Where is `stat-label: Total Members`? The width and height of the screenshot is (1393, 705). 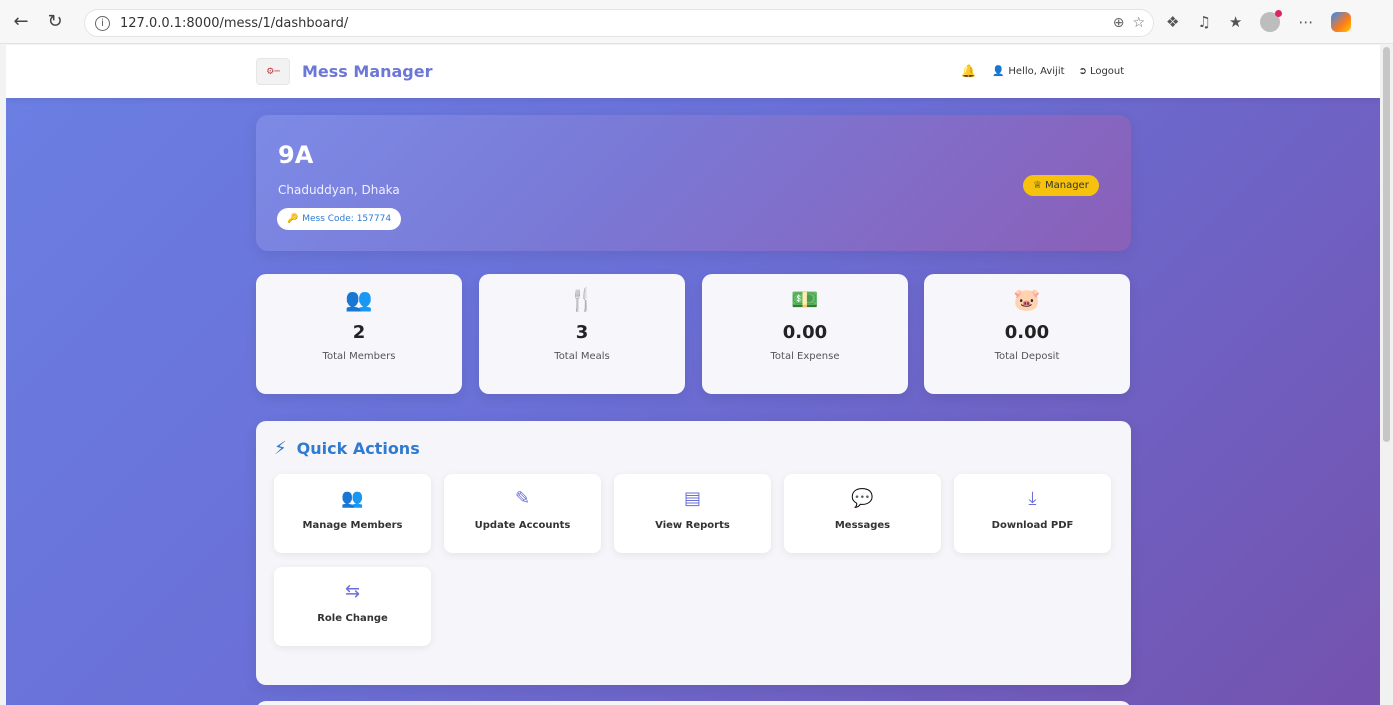 stat-label: Total Members is located at coordinates (359, 356).